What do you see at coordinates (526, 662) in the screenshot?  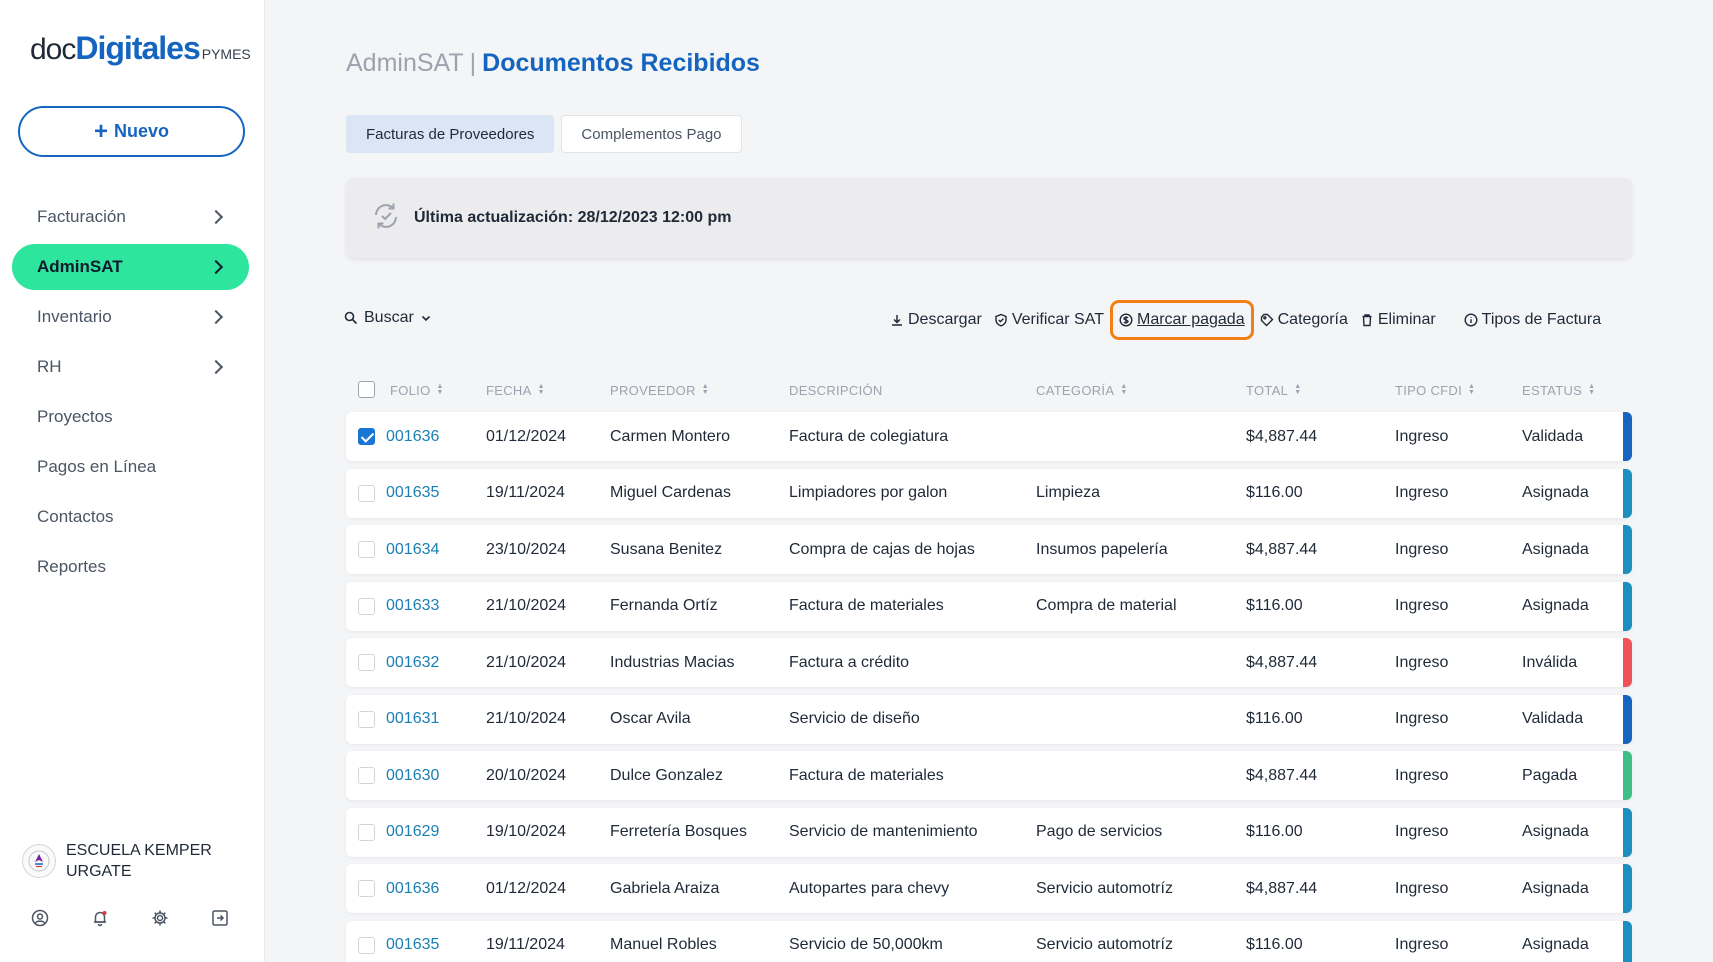 I see `cell-fecha: 21/10/2024` at bounding box center [526, 662].